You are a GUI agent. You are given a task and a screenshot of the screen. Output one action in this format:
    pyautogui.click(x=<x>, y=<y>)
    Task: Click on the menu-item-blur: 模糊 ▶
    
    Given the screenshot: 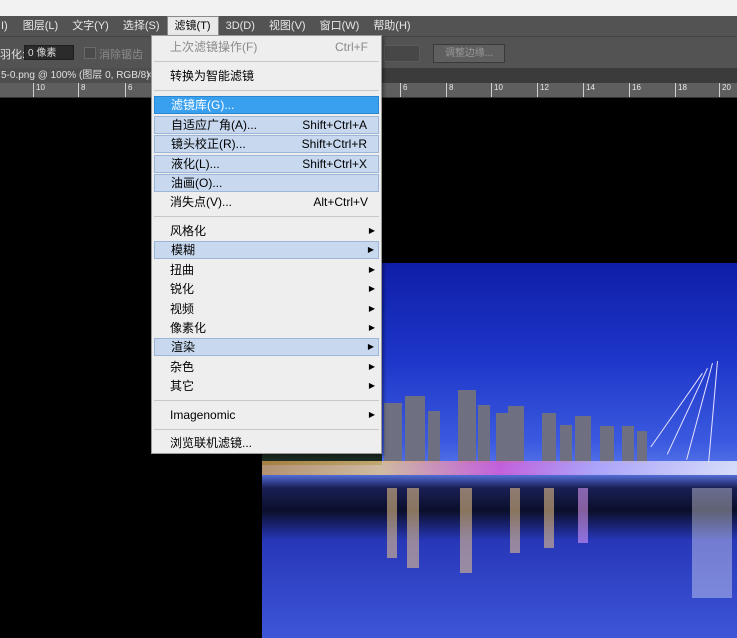 What is the action you would take?
    pyautogui.click(x=266, y=250)
    